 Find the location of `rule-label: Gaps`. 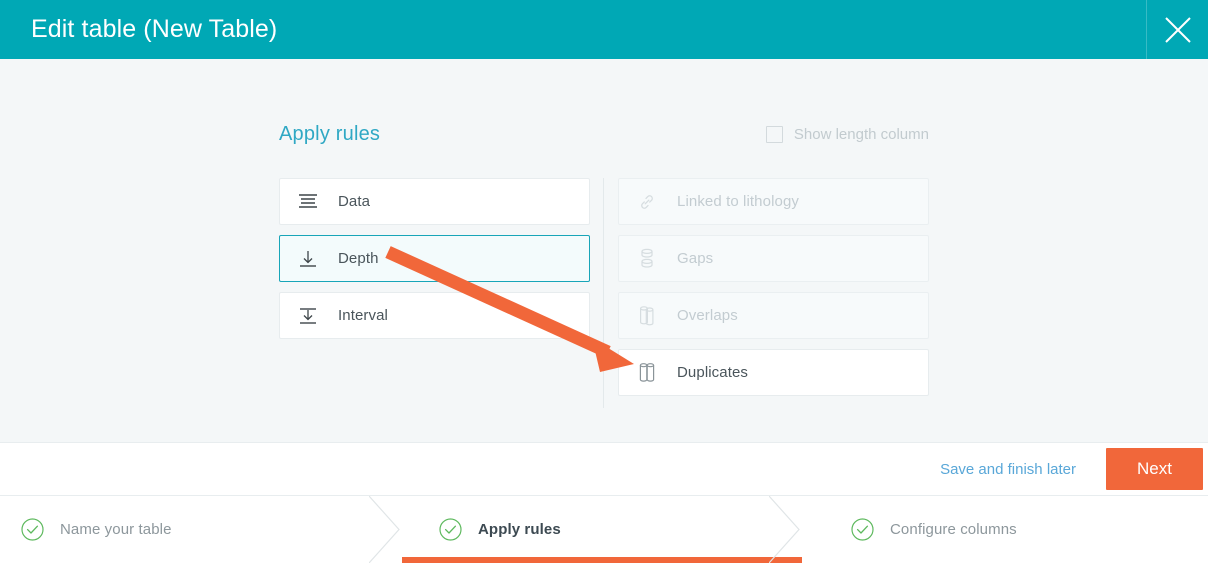

rule-label: Gaps is located at coordinates (695, 258).